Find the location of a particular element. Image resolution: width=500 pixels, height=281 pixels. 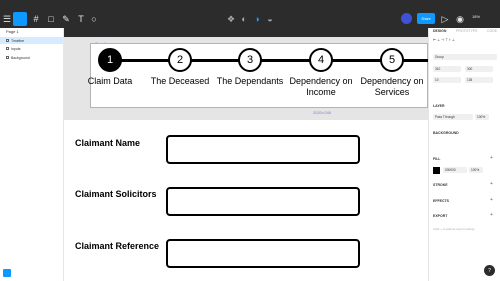

group-field: Group is located at coordinates (465, 57).